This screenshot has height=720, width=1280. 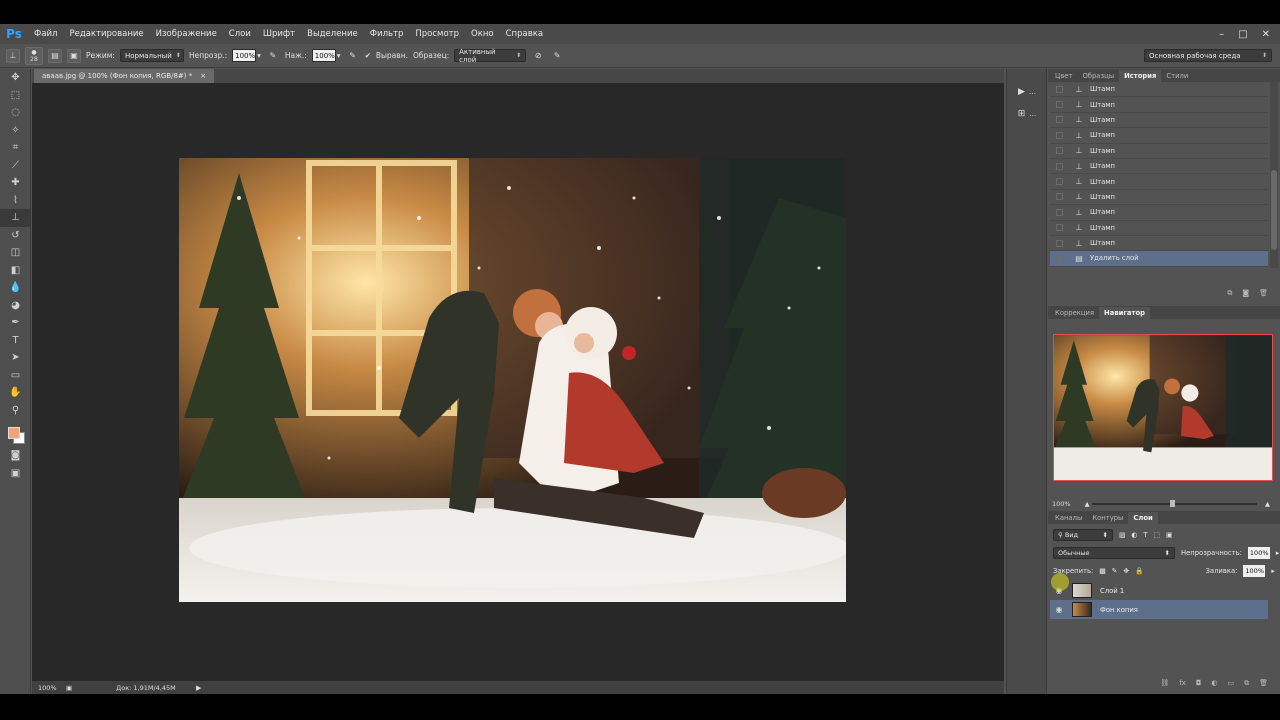 What do you see at coordinates (47, 688) in the screenshot?
I see `status-zoom: 100%` at bounding box center [47, 688].